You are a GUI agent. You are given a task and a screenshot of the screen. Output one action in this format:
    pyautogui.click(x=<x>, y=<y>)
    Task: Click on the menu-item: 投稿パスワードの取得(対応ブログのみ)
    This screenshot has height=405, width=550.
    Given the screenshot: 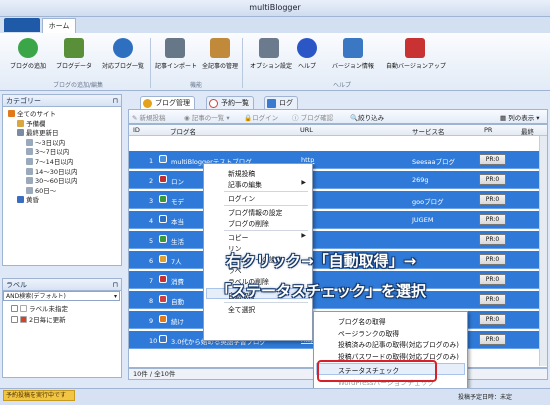 What is the action you would take?
    pyautogui.click(x=398, y=356)
    